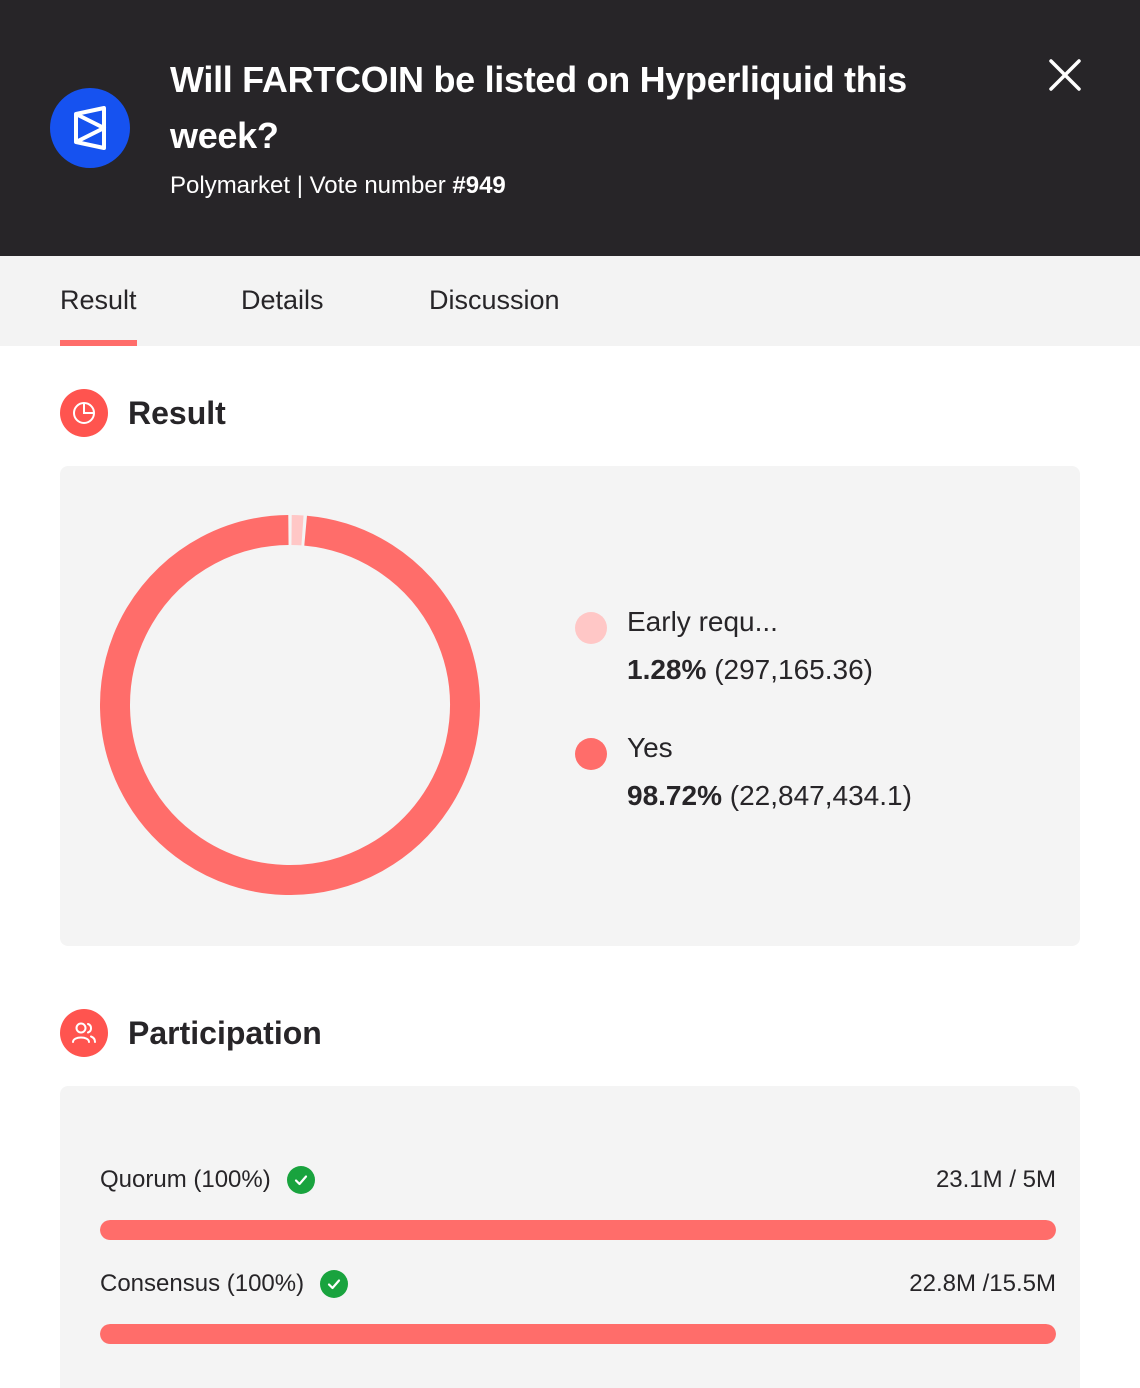 This screenshot has width=1140, height=1388. I want to click on donut-slice-yes, so click(290, 705).